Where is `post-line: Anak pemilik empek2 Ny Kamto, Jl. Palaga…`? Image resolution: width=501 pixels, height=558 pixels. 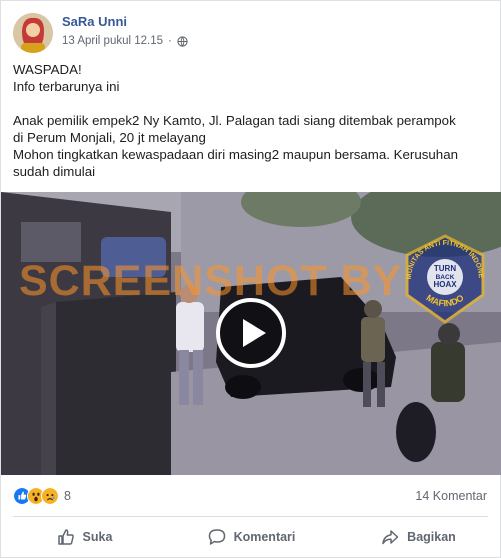
post-line: Anak pemilik empek2 Ny Kamto, Jl. Palaga… is located at coordinates (234, 120).